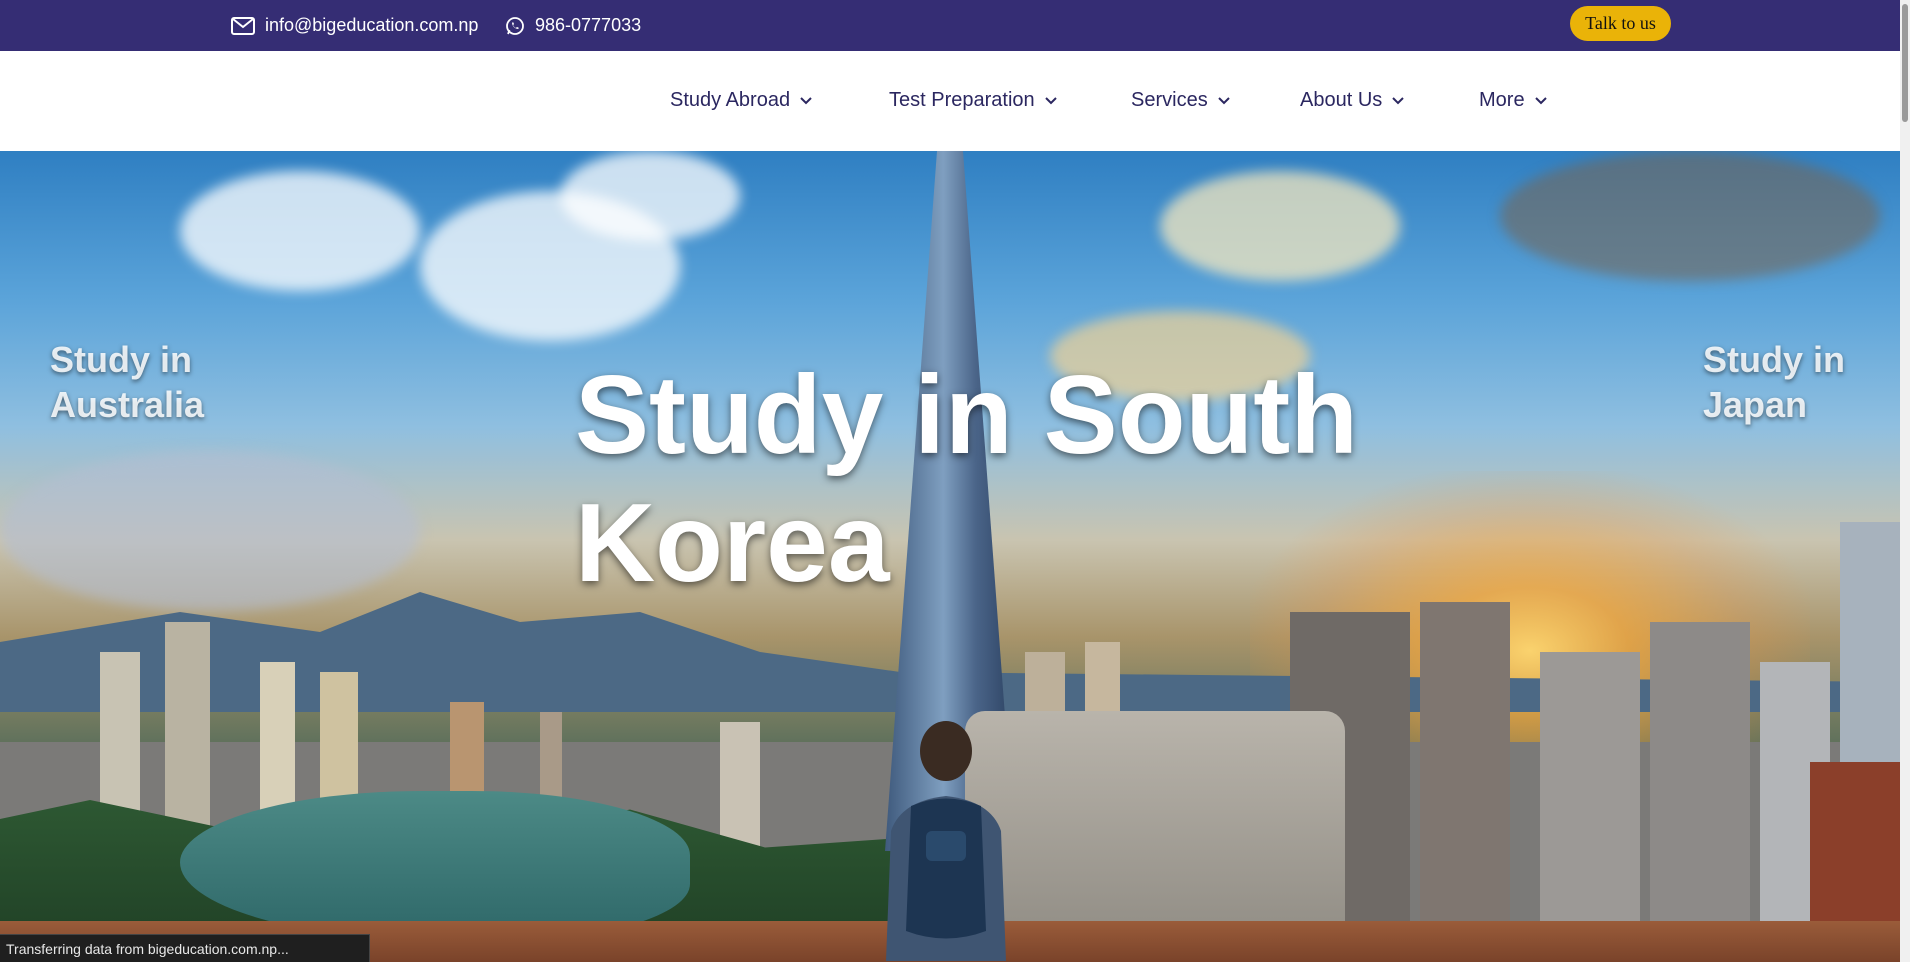  I want to click on nav-label: Services, so click(1169, 100).